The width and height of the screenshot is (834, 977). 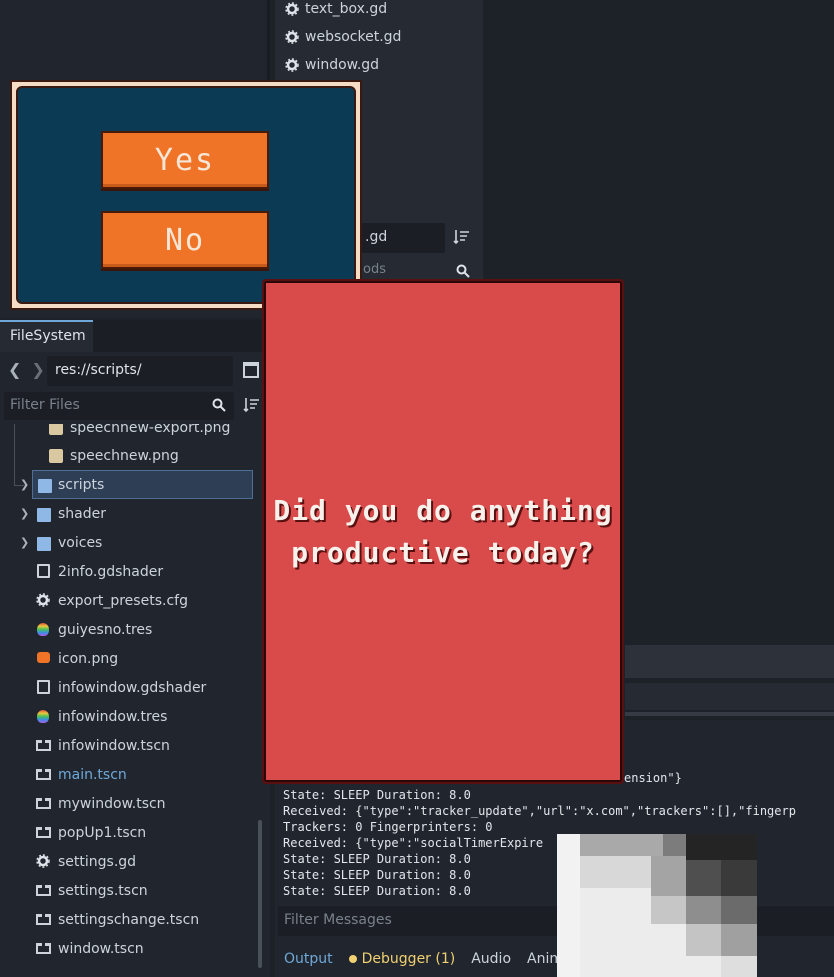 What do you see at coordinates (82, 513) in the screenshot?
I see `file-label: shader` at bounding box center [82, 513].